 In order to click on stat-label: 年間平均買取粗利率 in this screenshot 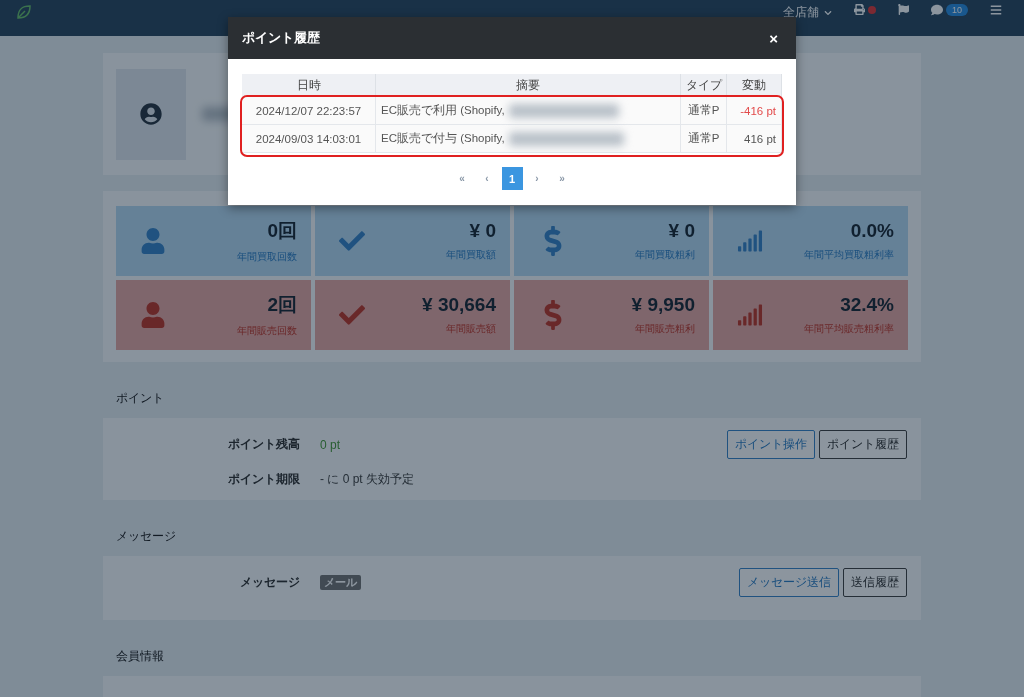, I will do `click(849, 255)`.